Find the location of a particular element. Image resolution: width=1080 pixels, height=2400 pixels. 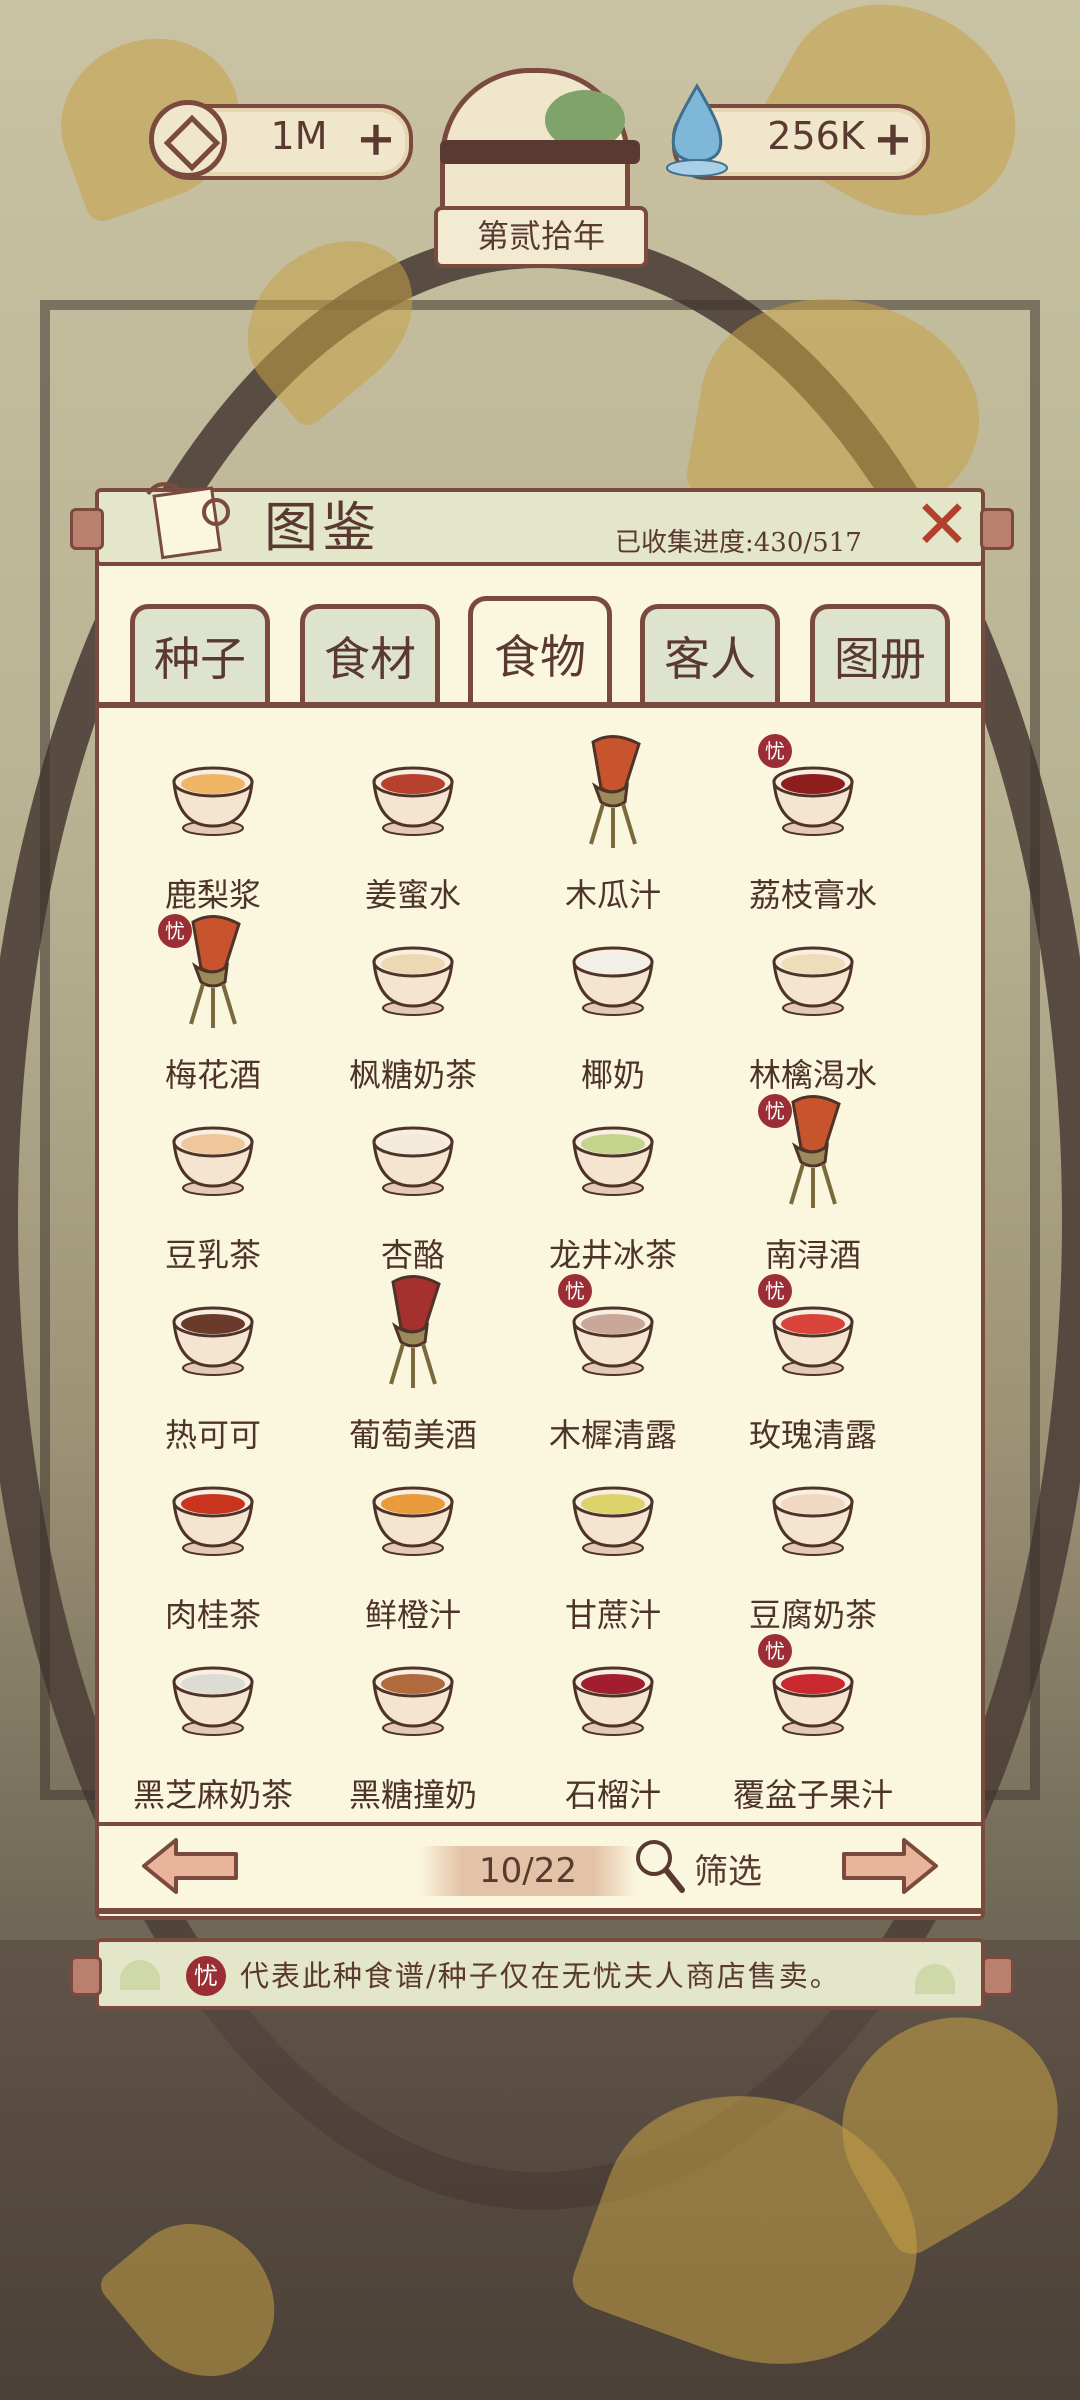

food-item: 热可可 is located at coordinates (213, 1362).